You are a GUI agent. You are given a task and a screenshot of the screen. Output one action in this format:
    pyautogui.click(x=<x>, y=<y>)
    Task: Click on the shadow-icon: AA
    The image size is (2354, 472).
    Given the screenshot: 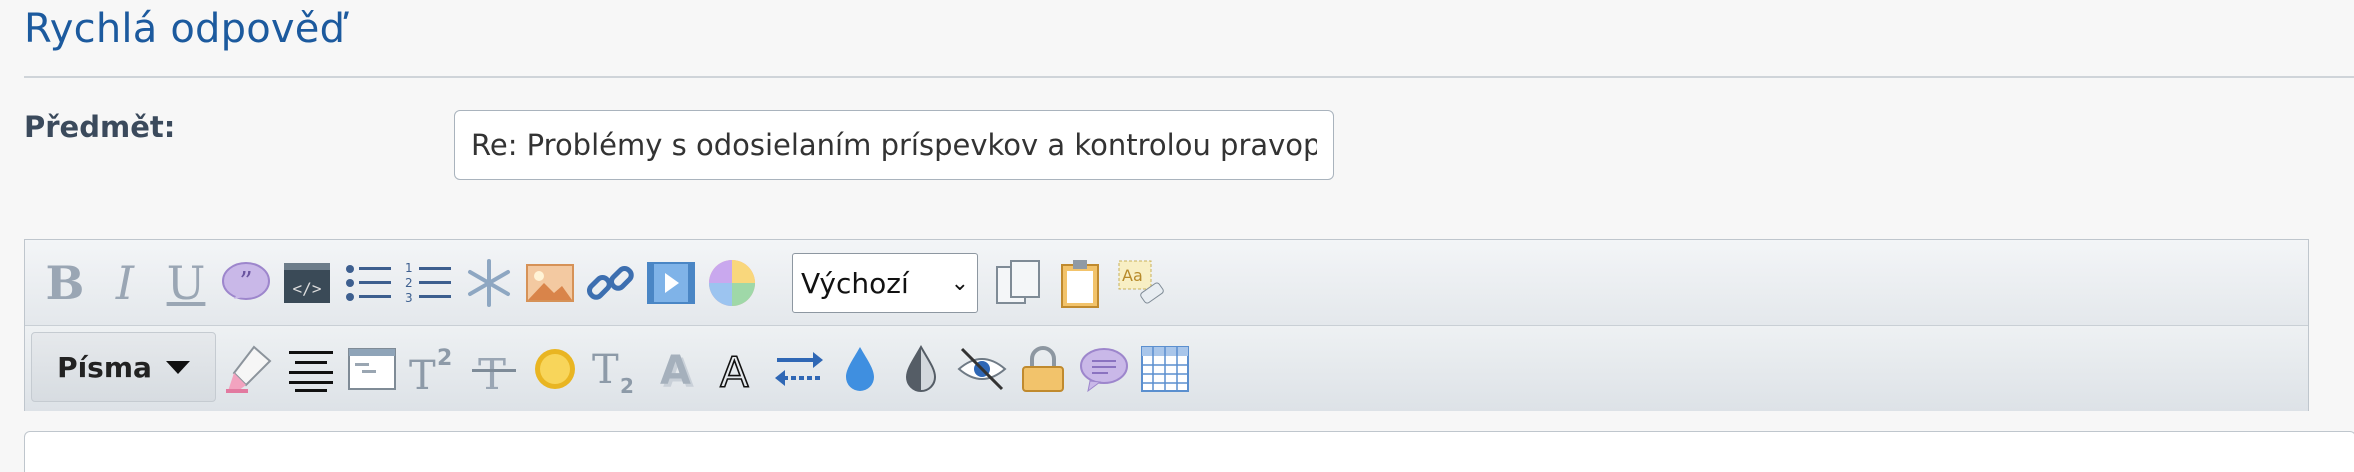 What is the action you would take?
    pyautogui.click(x=677, y=369)
    